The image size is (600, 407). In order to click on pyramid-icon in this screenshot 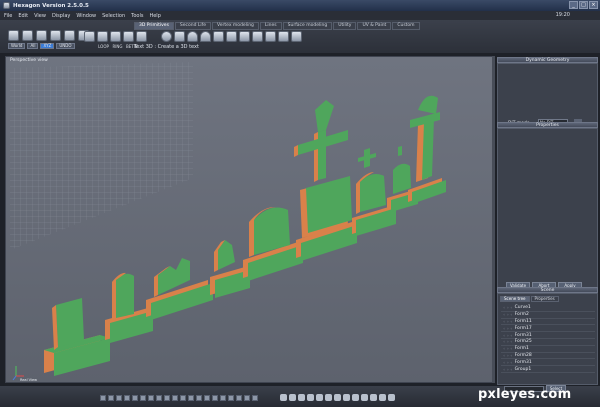, I will do `click(231, 36)`.